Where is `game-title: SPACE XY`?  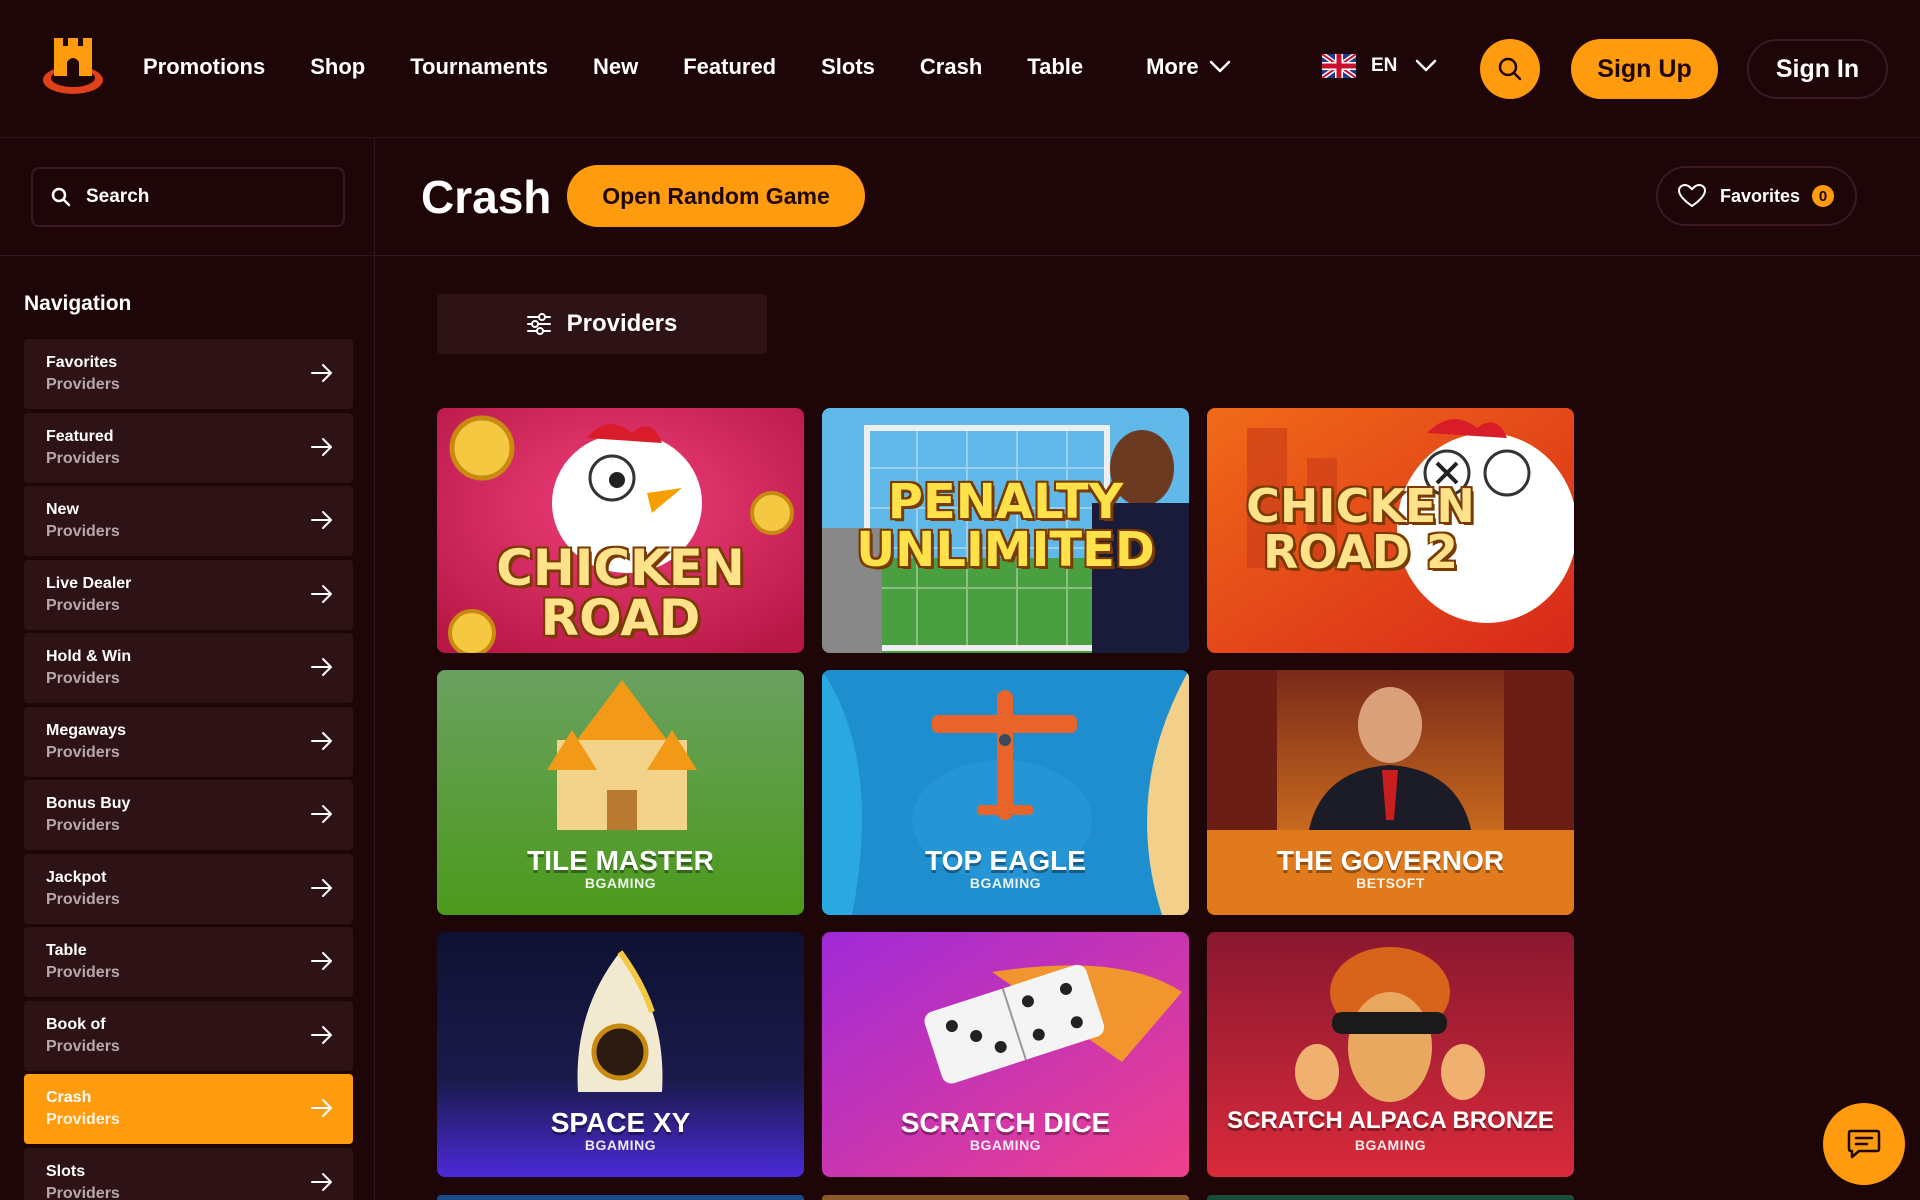 game-title: SPACE XY is located at coordinates (620, 1122).